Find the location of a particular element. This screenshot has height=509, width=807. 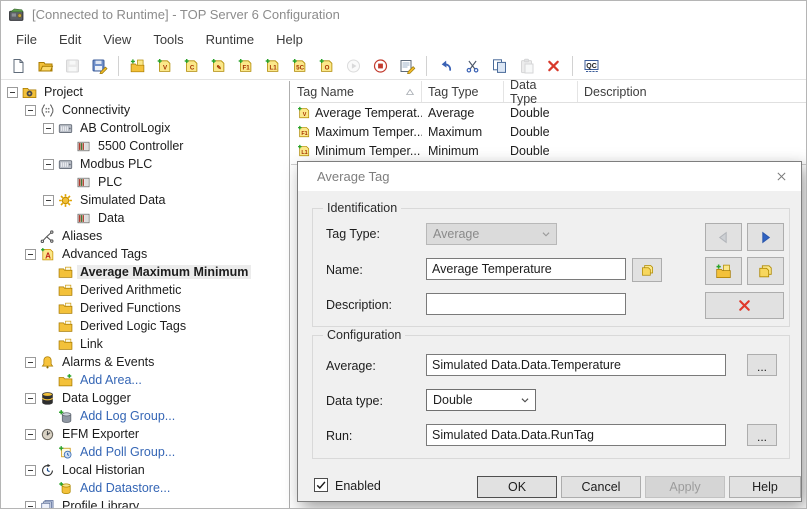

menu-view: View is located at coordinates (117, 39).